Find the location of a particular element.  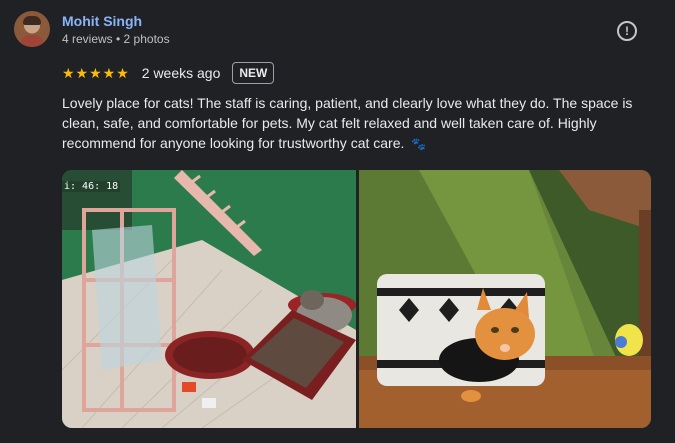

star-rating: ★★★★★ is located at coordinates (96, 72).